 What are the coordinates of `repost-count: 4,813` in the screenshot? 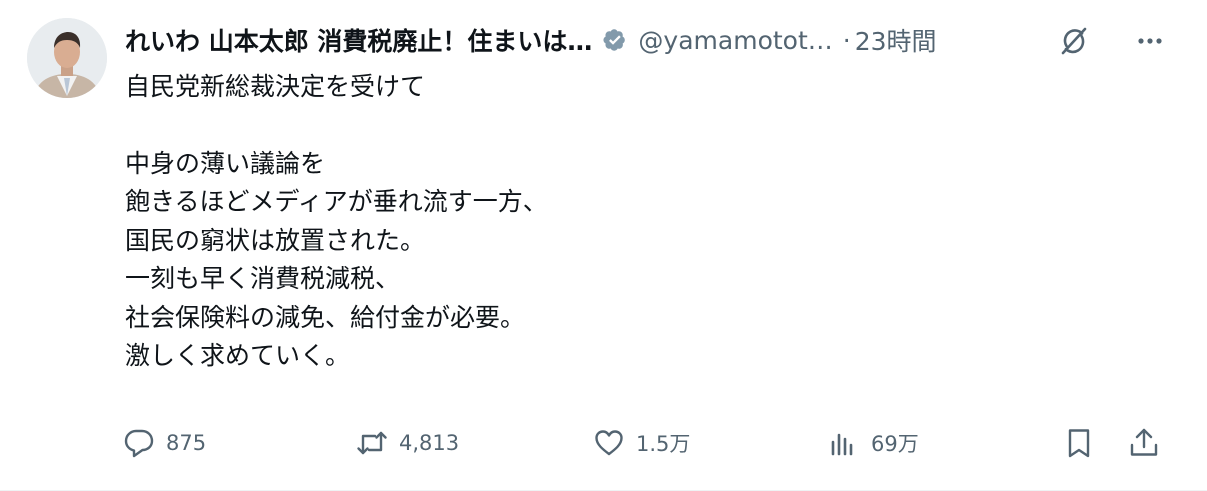 It's located at (429, 443).